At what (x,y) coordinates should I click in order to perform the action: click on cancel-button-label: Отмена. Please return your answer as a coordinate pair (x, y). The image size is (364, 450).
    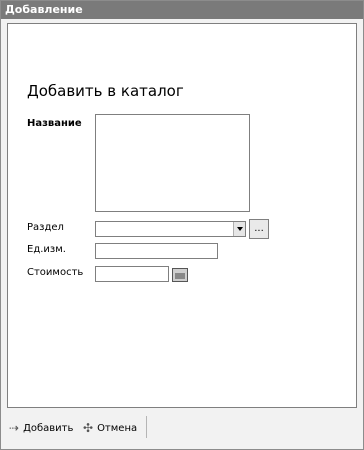
    Looking at the image, I should click on (117, 428).